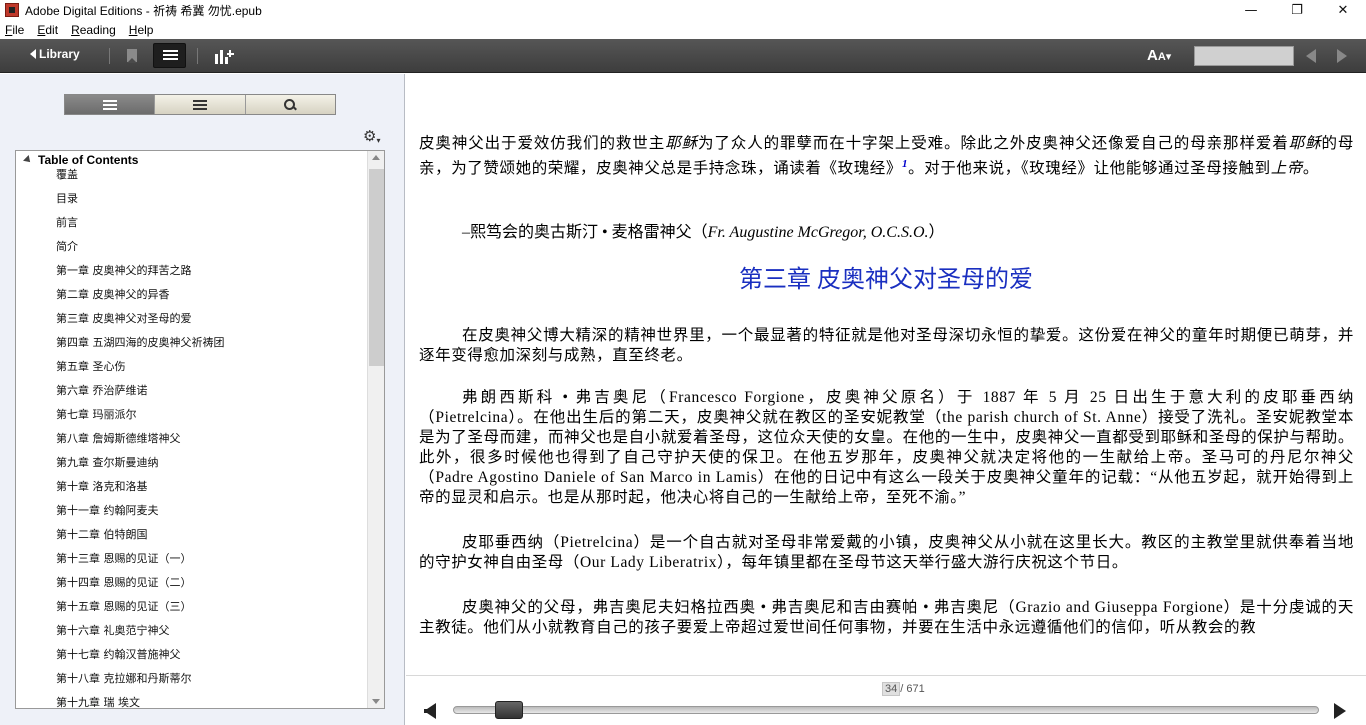 This screenshot has height=725, width=1366. Describe the element at coordinates (140, 252) in the screenshot. I see `toc-item: 简介` at that location.